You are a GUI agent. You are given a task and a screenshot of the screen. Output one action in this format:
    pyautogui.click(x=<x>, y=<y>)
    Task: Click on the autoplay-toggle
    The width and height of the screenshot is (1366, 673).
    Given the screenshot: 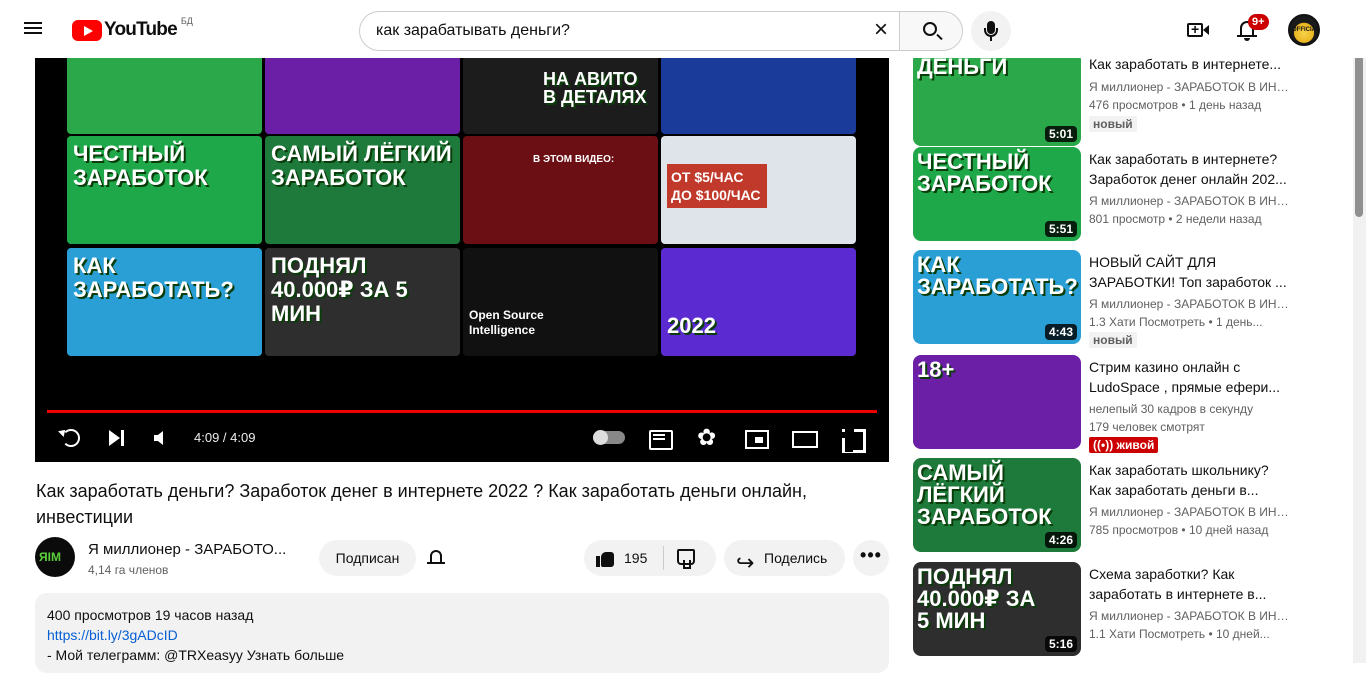 What is the action you would take?
    pyautogui.click(x=609, y=437)
    